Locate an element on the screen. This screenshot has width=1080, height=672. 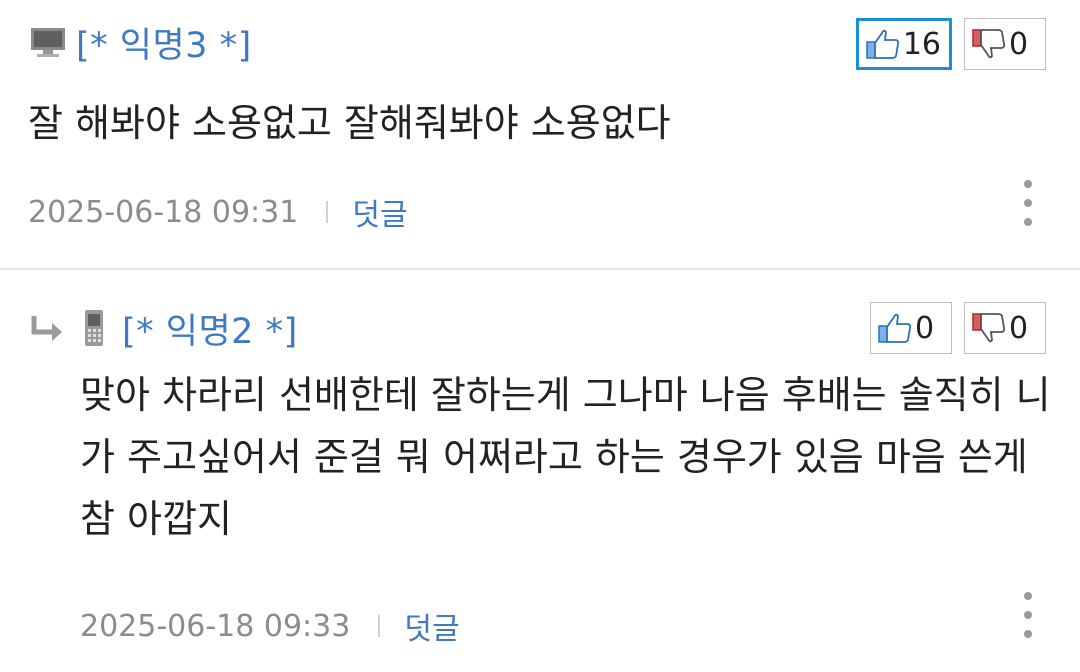
vote-group: 16 0 is located at coordinates (950, 44).